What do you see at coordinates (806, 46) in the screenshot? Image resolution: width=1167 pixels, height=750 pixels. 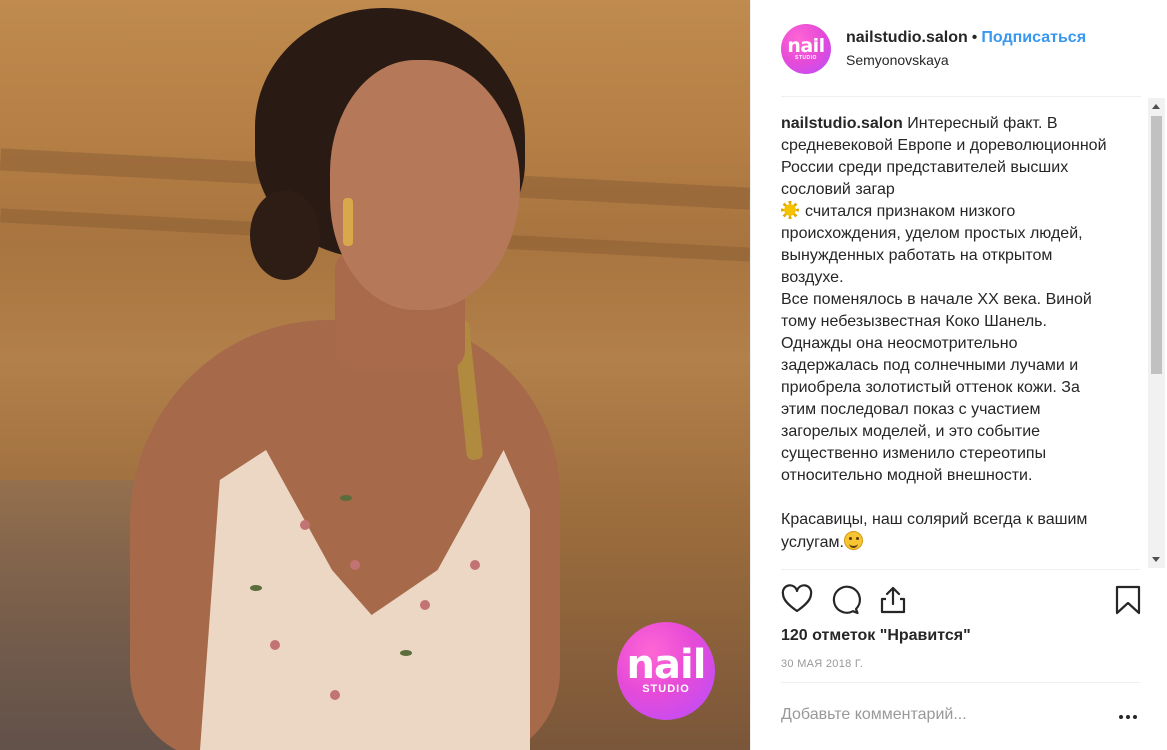 I see `avatar-word: nail` at bounding box center [806, 46].